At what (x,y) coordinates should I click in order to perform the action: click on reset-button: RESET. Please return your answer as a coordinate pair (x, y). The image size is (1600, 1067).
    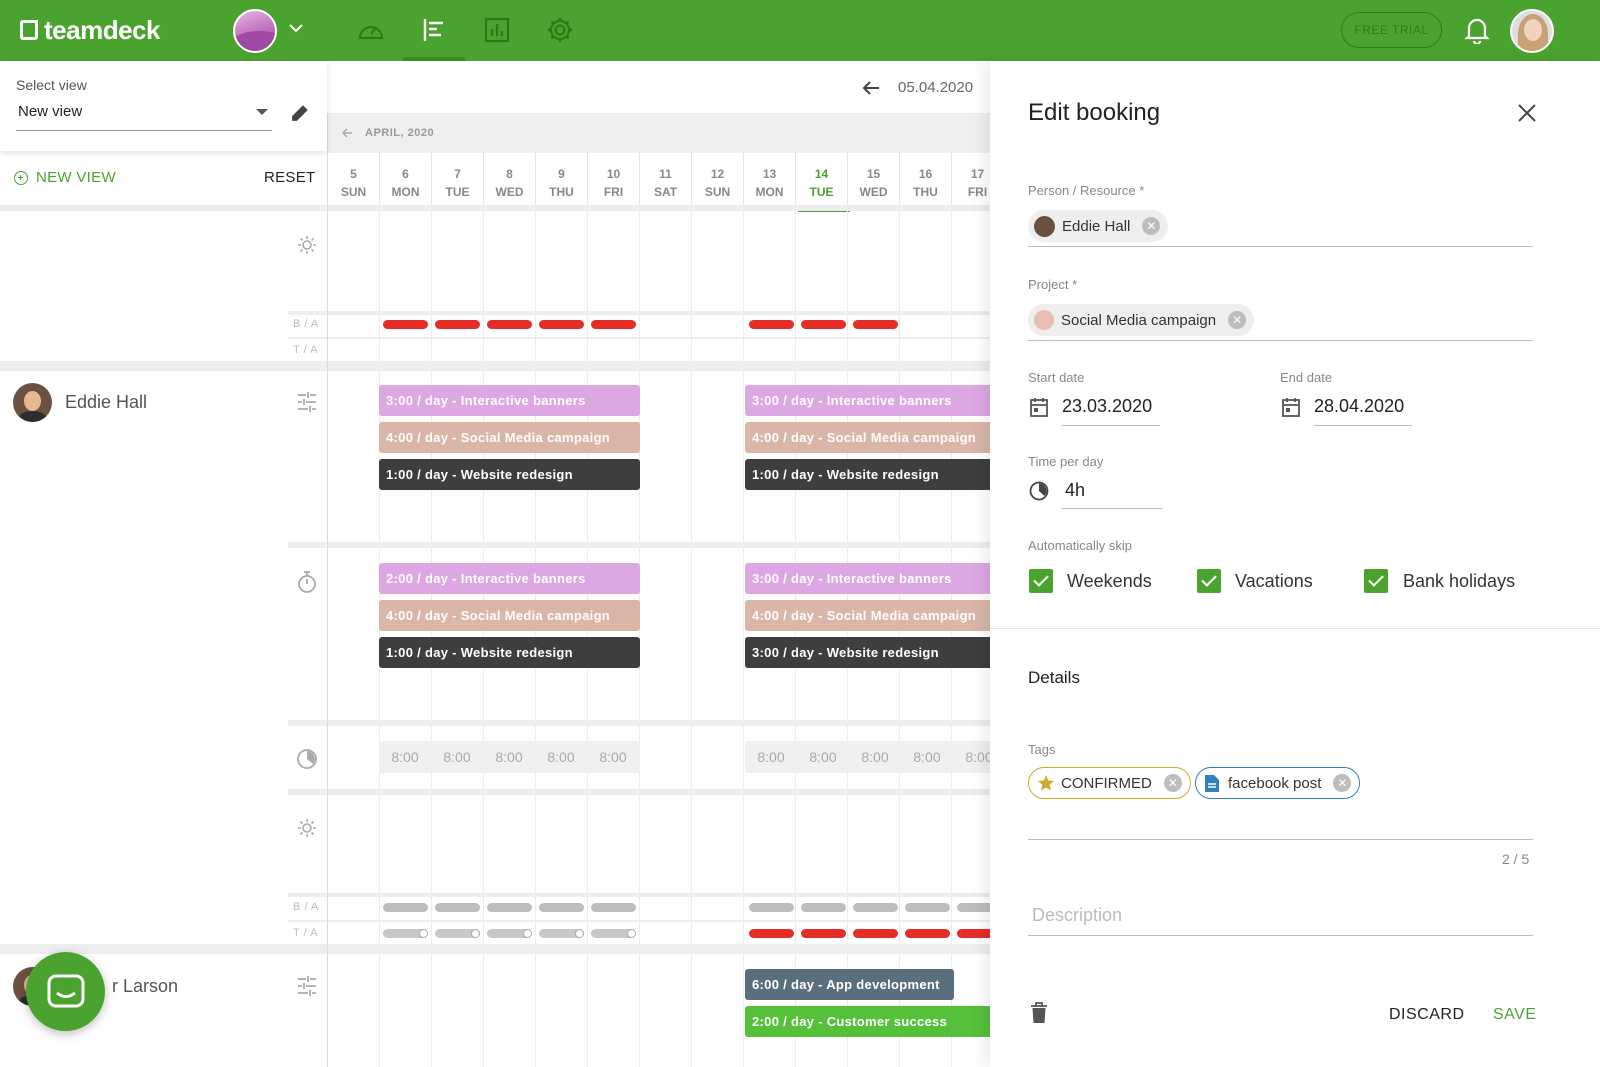
    Looking at the image, I should click on (290, 177).